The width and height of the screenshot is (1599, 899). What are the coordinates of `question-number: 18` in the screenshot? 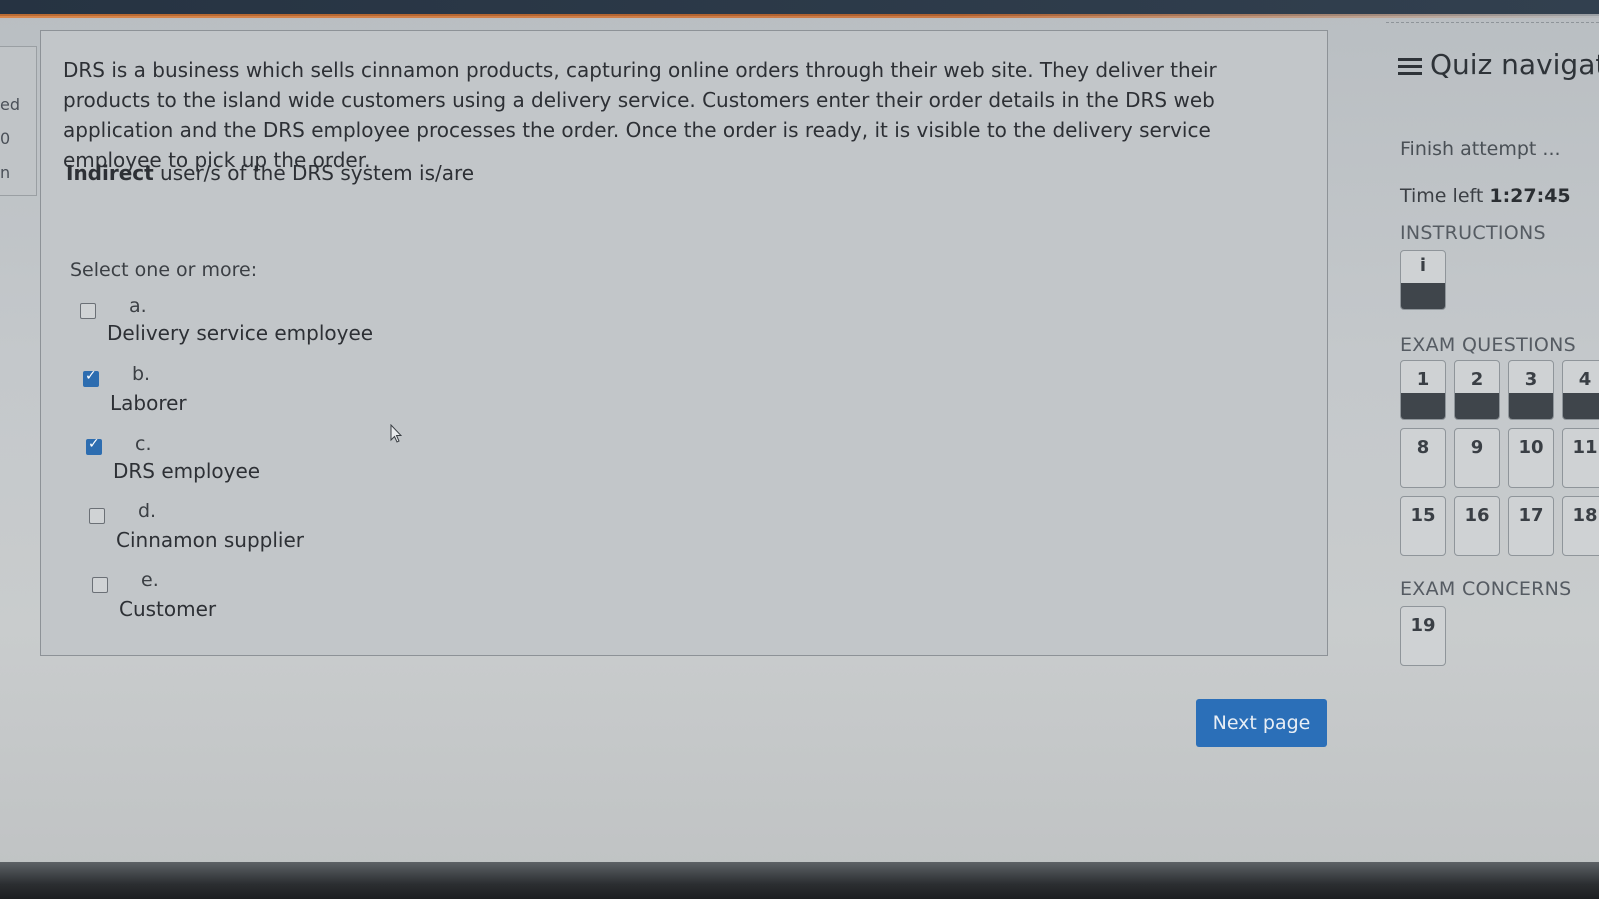 It's located at (1585, 515).